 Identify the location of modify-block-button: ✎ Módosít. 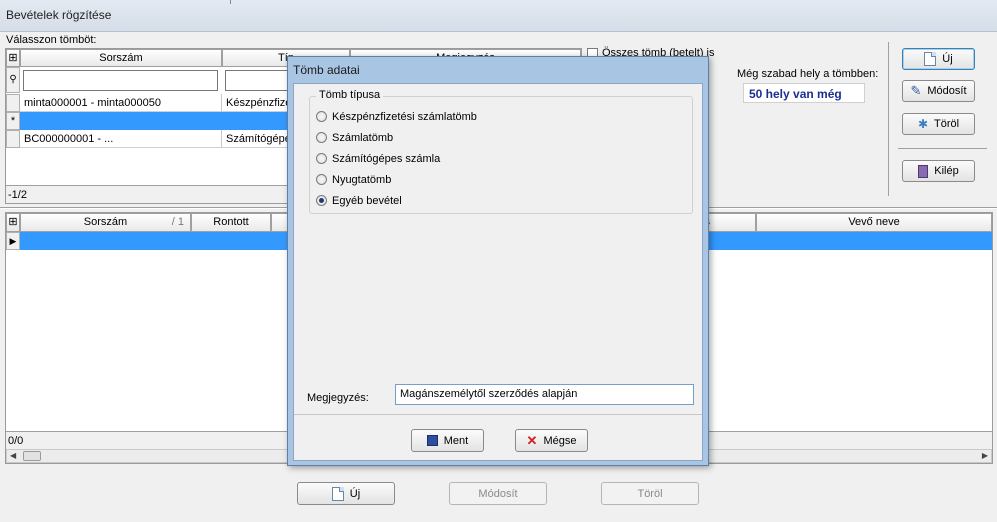
(938, 91).